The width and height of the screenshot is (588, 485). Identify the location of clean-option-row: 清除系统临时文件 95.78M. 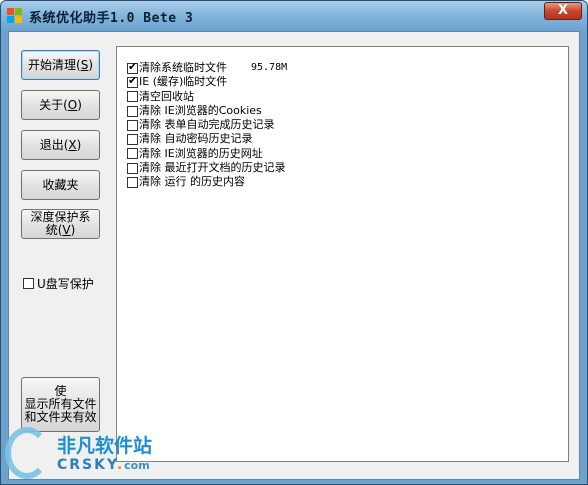
(207, 67).